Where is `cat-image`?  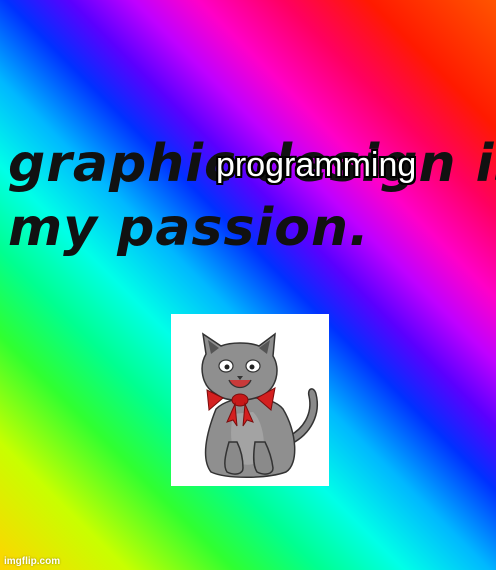
cat-image is located at coordinates (250, 400).